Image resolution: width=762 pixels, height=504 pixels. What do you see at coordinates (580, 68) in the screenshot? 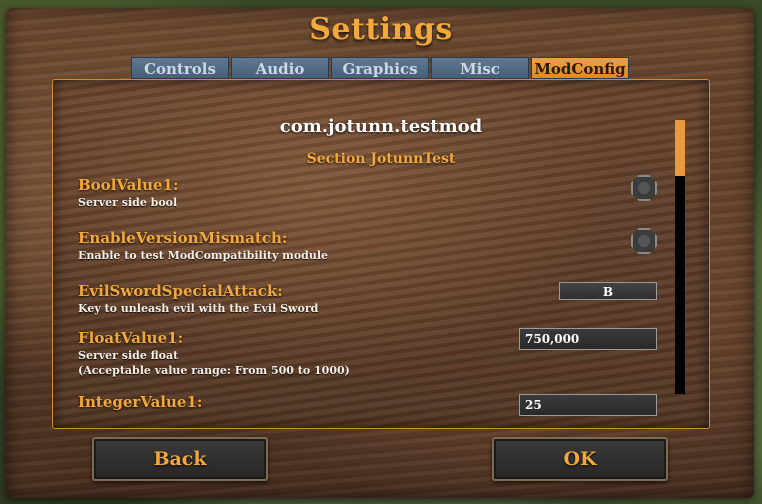
I see `tab-modconfig: ModConfig` at bounding box center [580, 68].